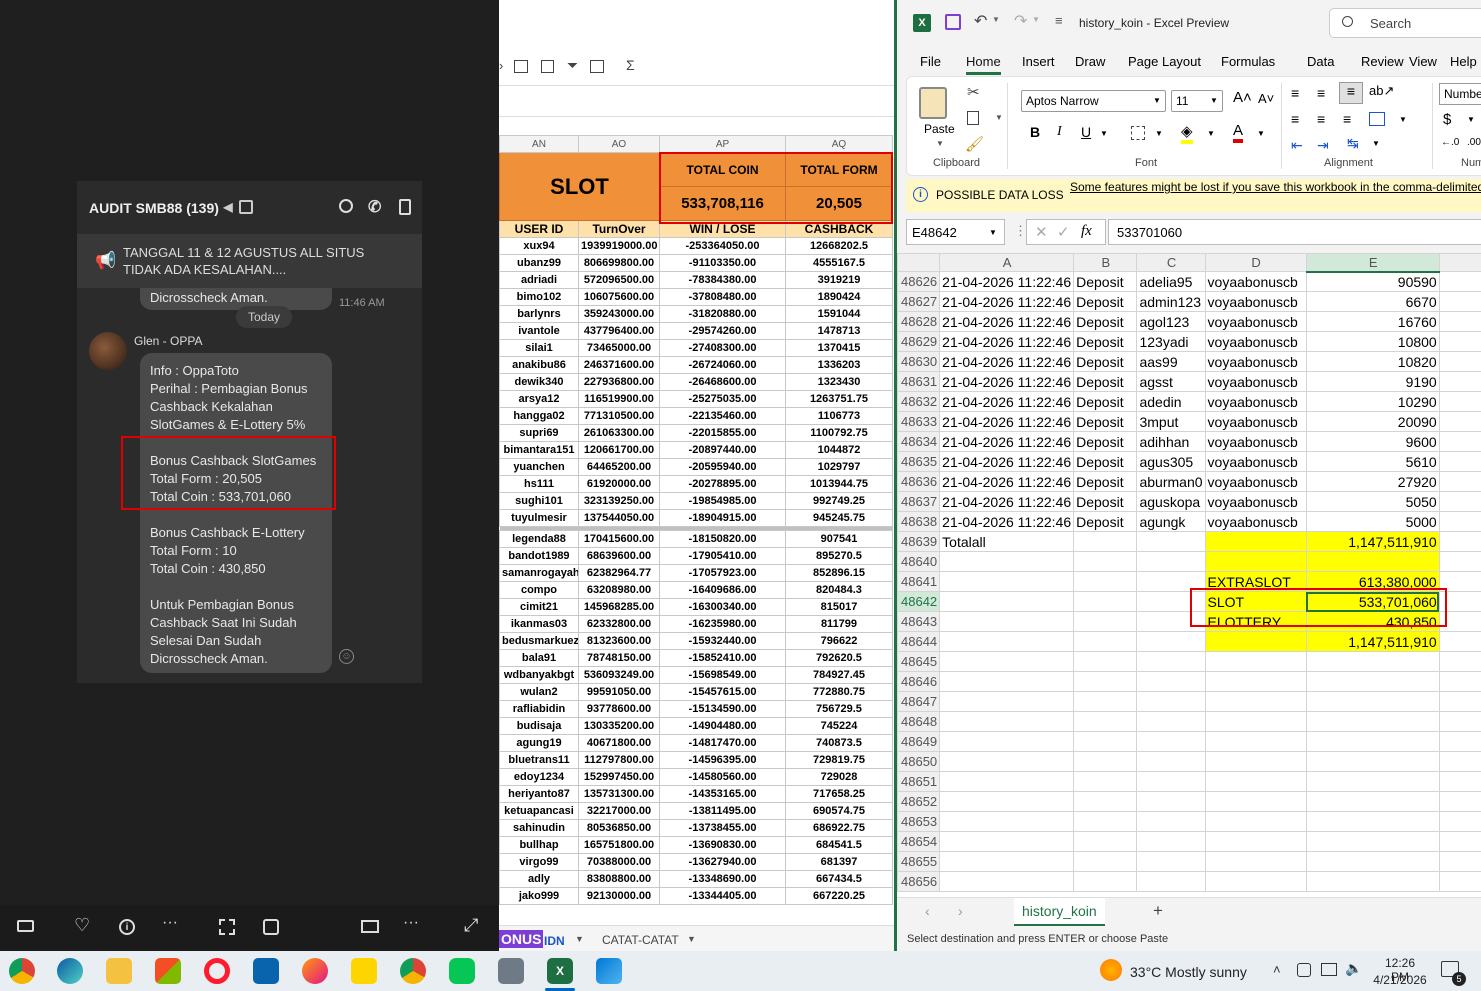 Image resolution: width=1481 pixels, height=991 pixels. What do you see at coordinates (919, 781) in the screenshot?
I see `row-header: 48651` at bounding box center [919, 781].